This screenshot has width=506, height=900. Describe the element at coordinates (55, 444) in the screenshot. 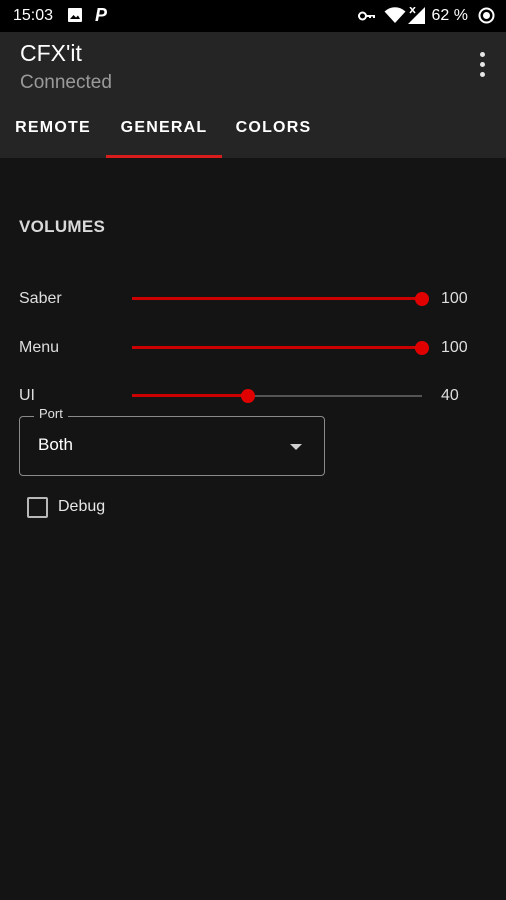

I see `port-selected-value: Both` at that location.